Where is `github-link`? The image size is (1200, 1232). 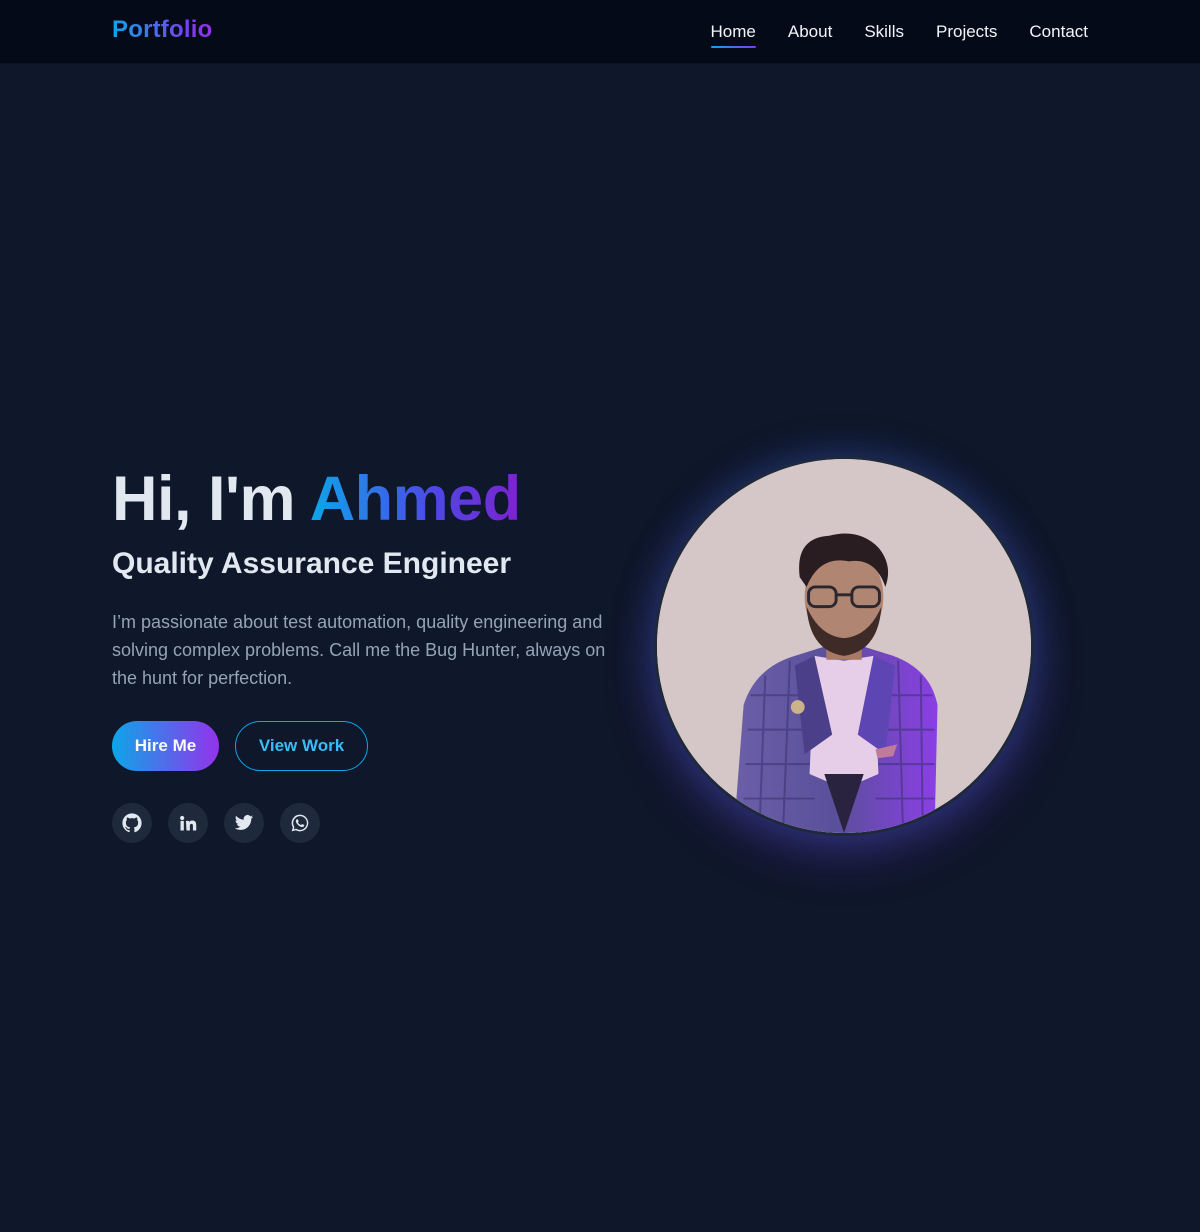
github-link is located at coordinates (132, 823).